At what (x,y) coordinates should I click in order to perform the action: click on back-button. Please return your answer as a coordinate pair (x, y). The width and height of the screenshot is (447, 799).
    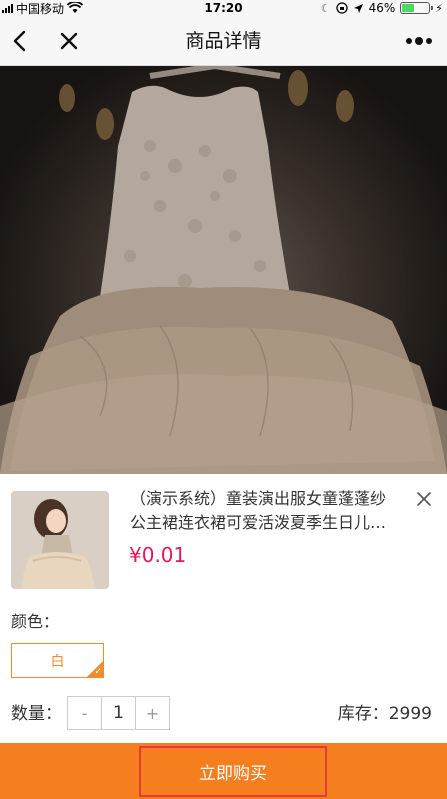
    Looking at the image, I should click on (19, 41).